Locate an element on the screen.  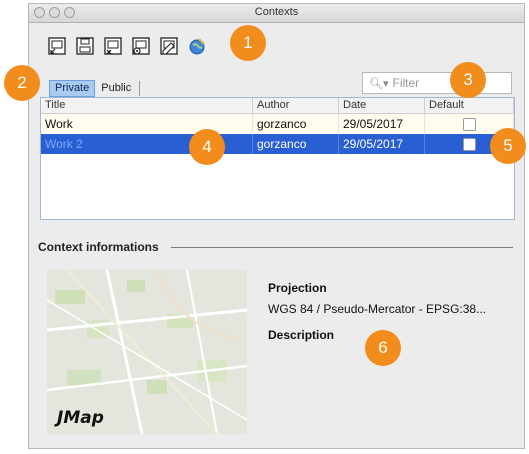
callout-badge: 5 is located at coordinates (508, 146).